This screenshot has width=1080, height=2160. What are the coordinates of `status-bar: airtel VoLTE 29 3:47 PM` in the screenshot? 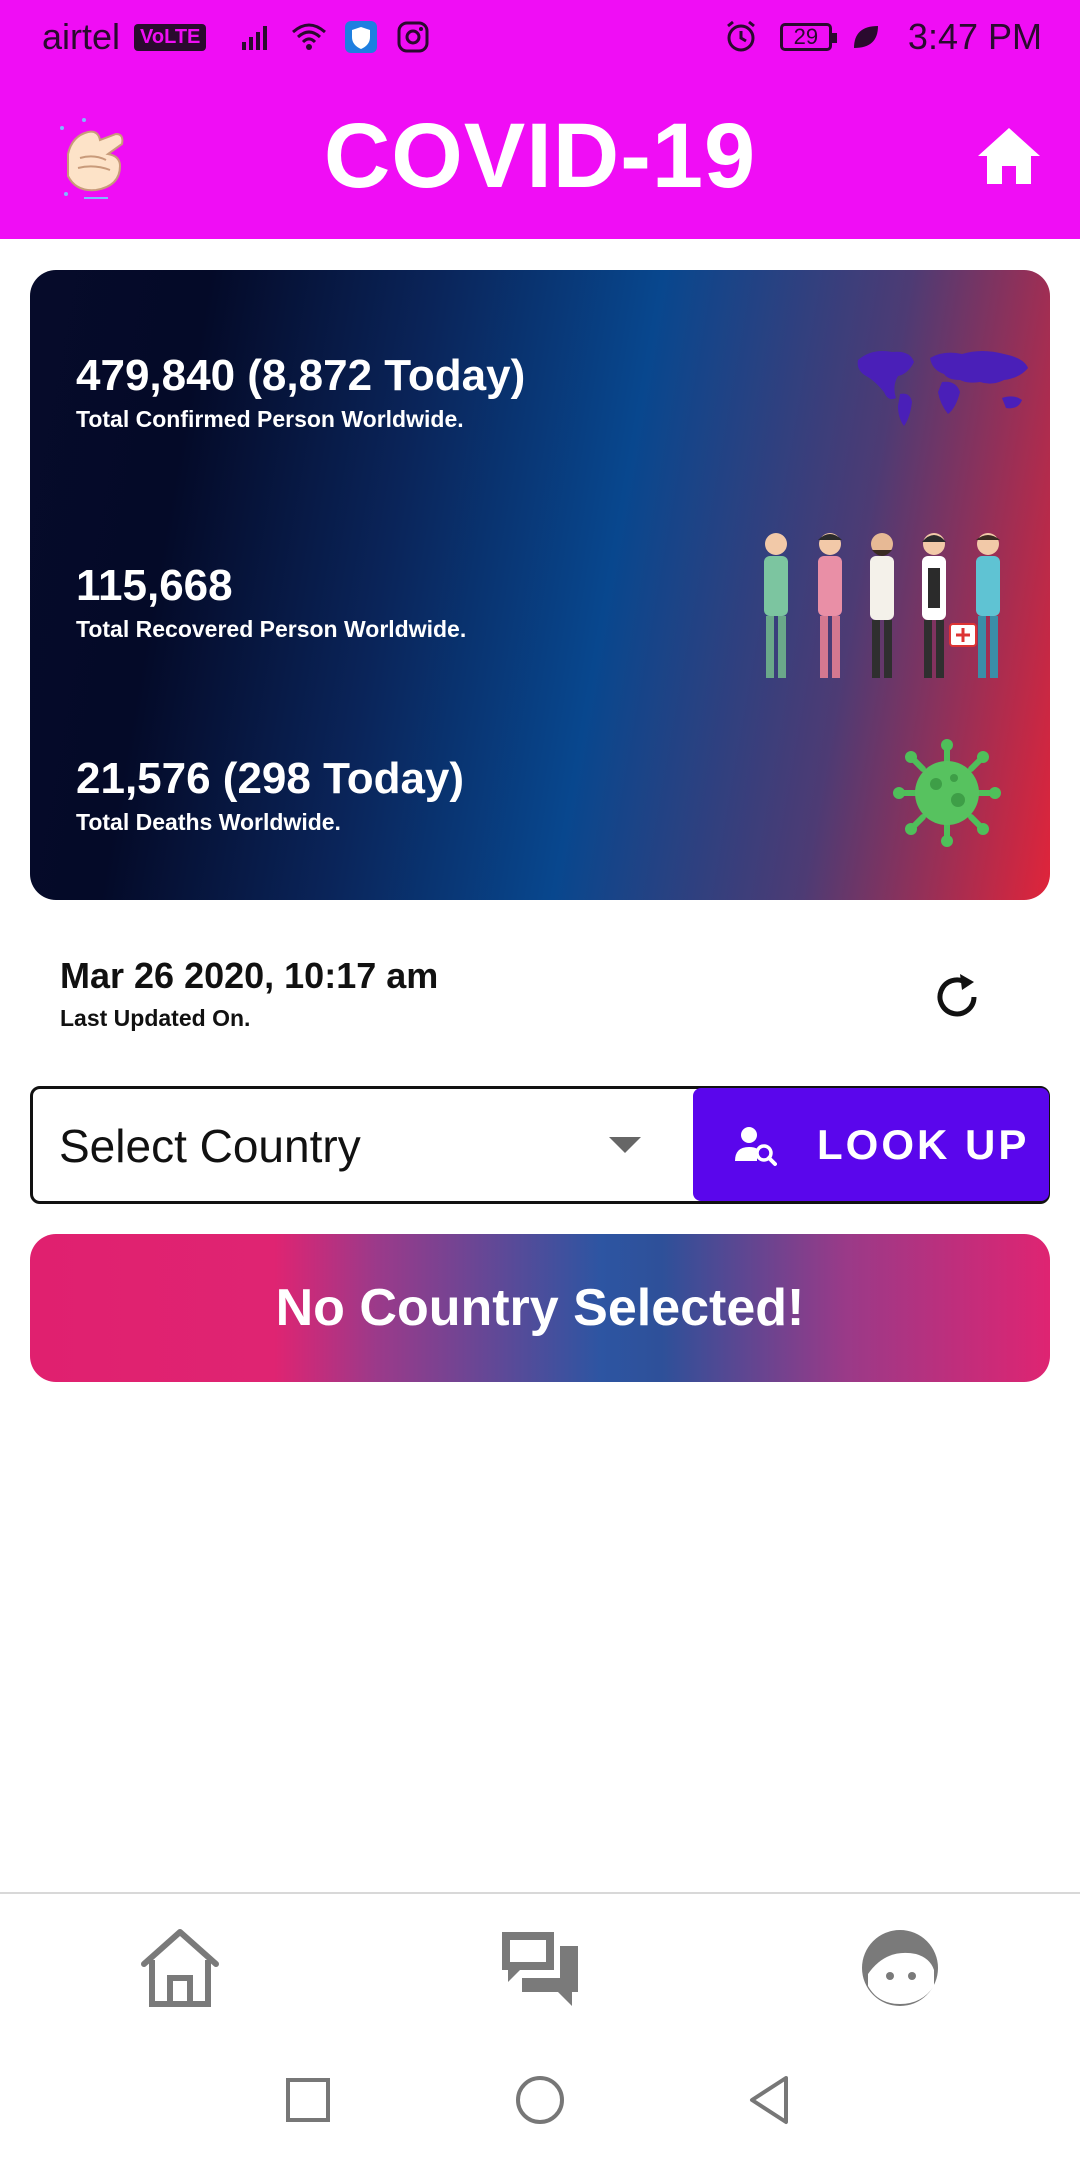 It's located at (540, 37).